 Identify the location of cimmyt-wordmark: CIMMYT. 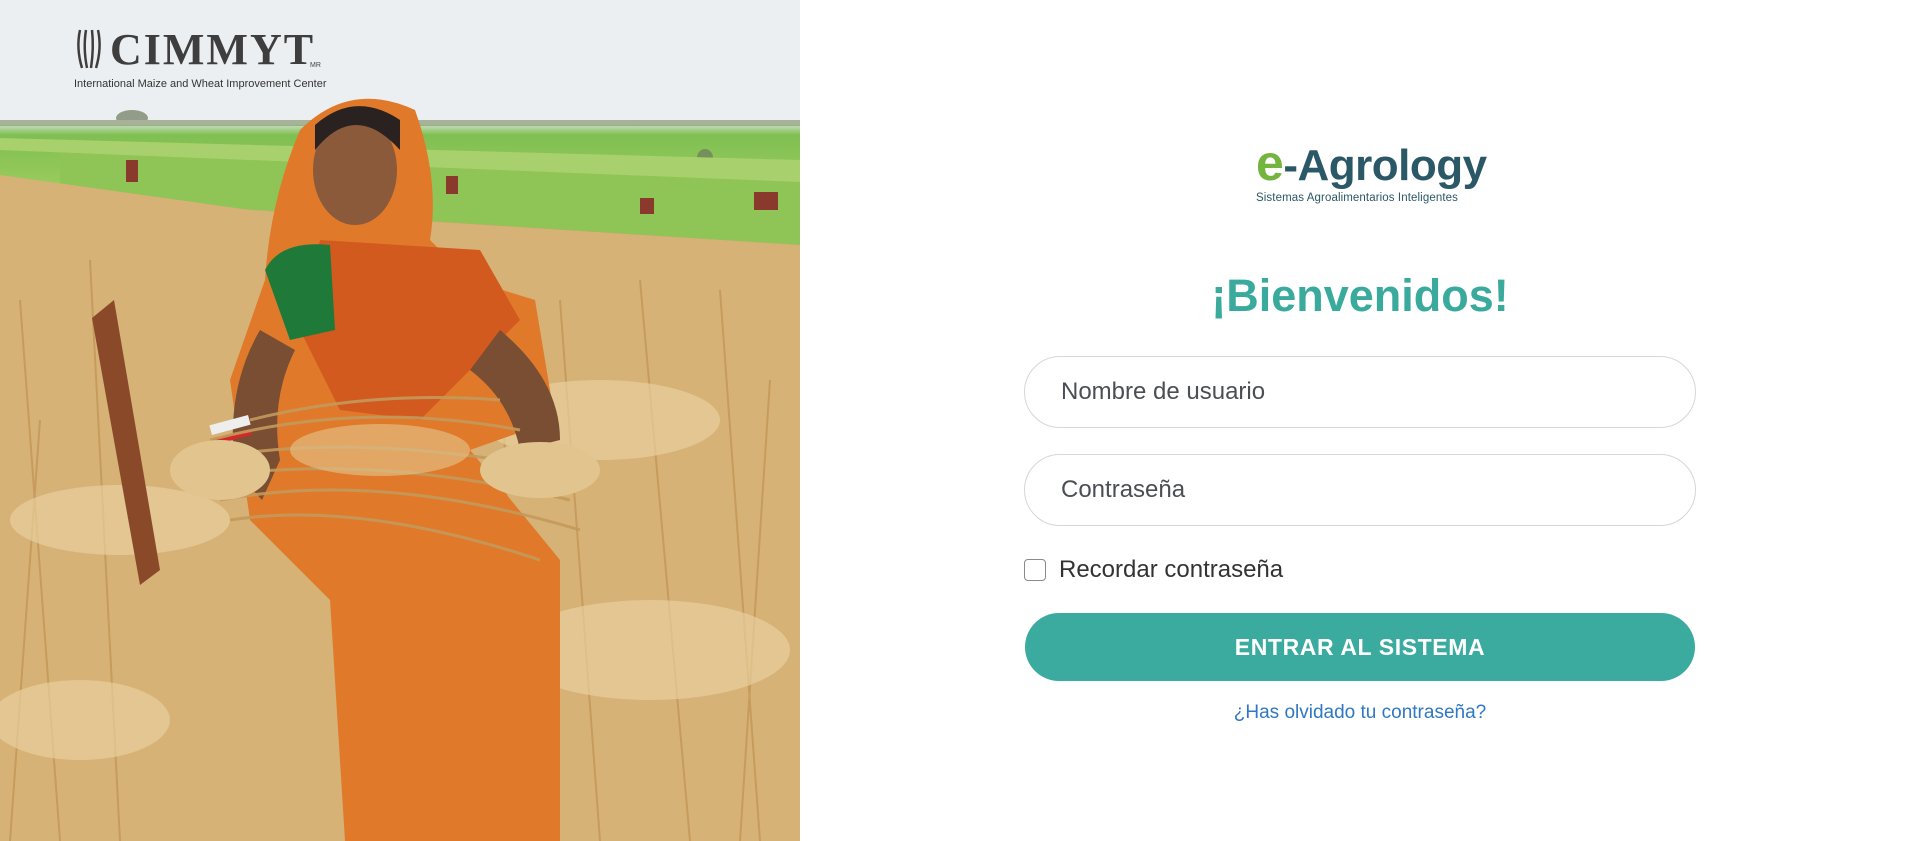
(213, 49).